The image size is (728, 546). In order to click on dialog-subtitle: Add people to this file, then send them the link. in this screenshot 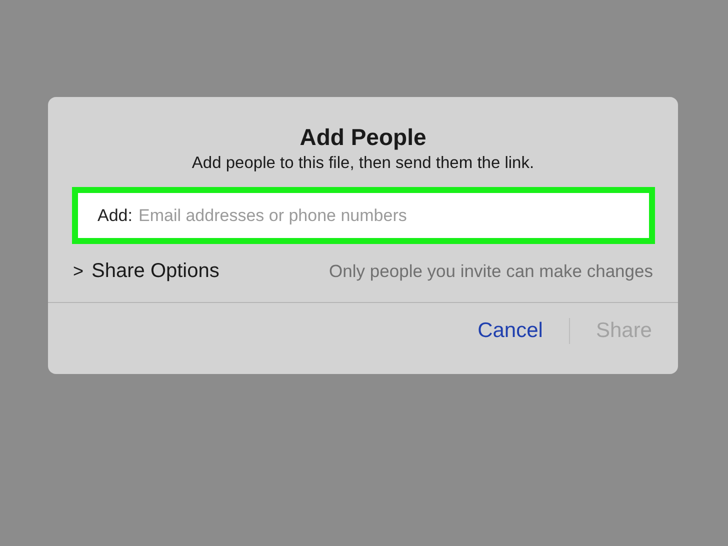, I will do `click(363, 163)`.